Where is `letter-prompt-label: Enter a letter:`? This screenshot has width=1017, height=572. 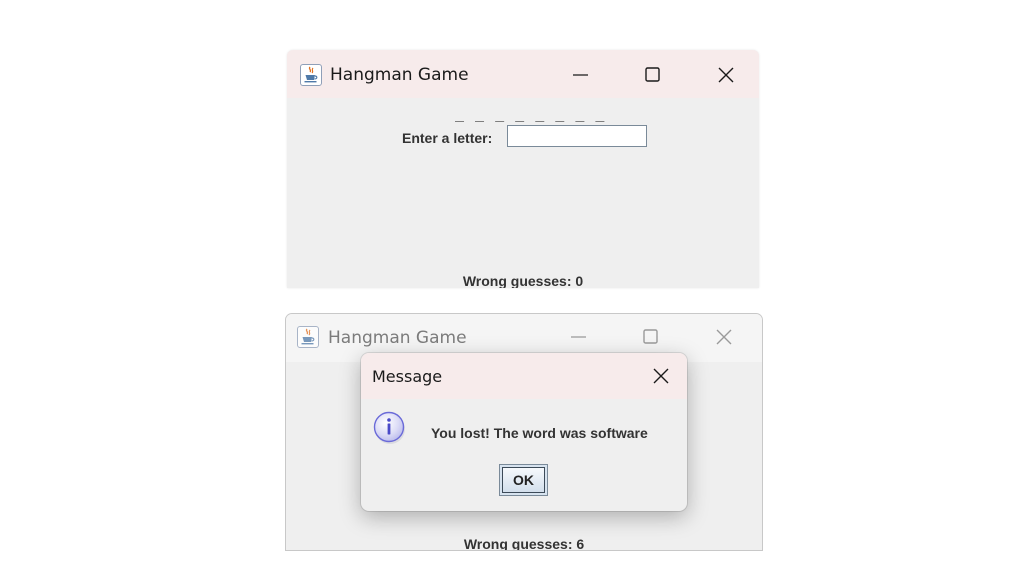
letter-prompt-label: Enter a letter: is located at coordinates (447, 138).